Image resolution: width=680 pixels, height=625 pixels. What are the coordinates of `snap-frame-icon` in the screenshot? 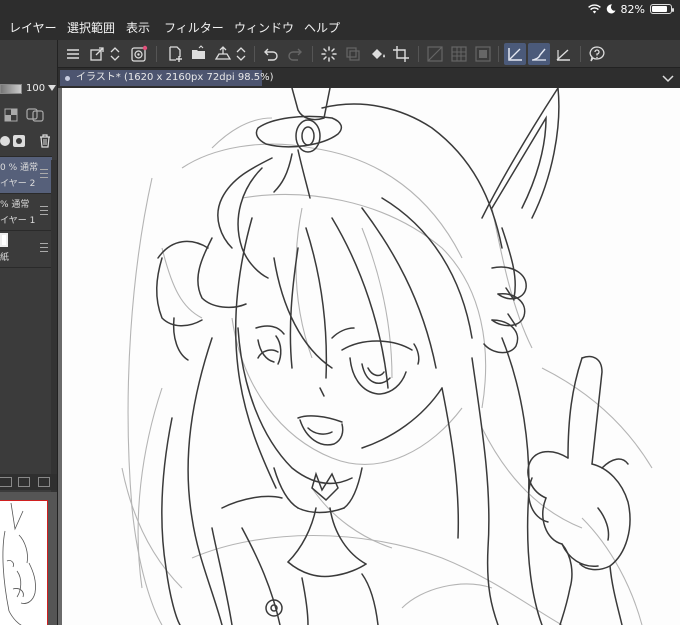 It's located at (483, 54).